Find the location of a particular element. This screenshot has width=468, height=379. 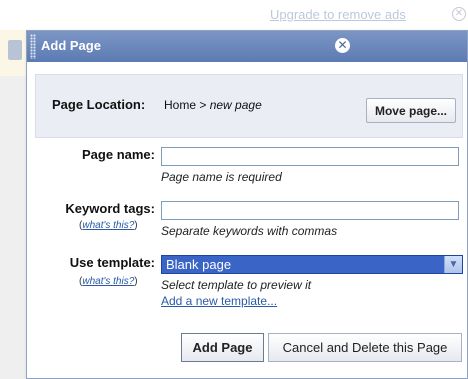

page-location-path: Home > new page is located at coordinates (213, 105).